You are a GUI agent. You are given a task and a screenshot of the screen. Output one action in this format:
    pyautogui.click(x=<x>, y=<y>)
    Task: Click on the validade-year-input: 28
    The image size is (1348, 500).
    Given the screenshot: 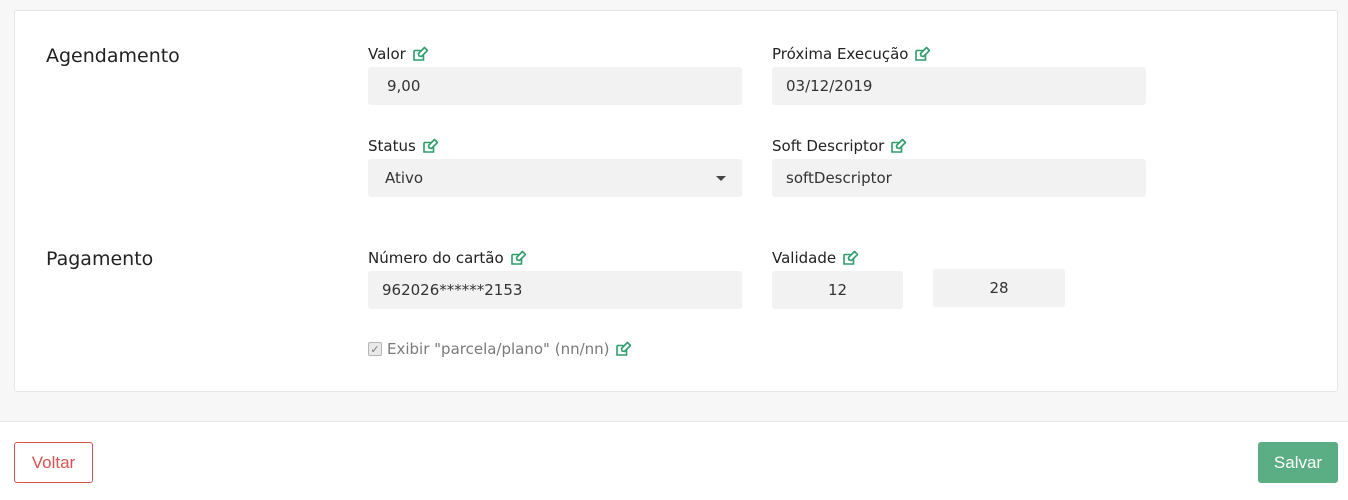 What is the action you would take?
    pyautogui.click(x=999, y=288)
    